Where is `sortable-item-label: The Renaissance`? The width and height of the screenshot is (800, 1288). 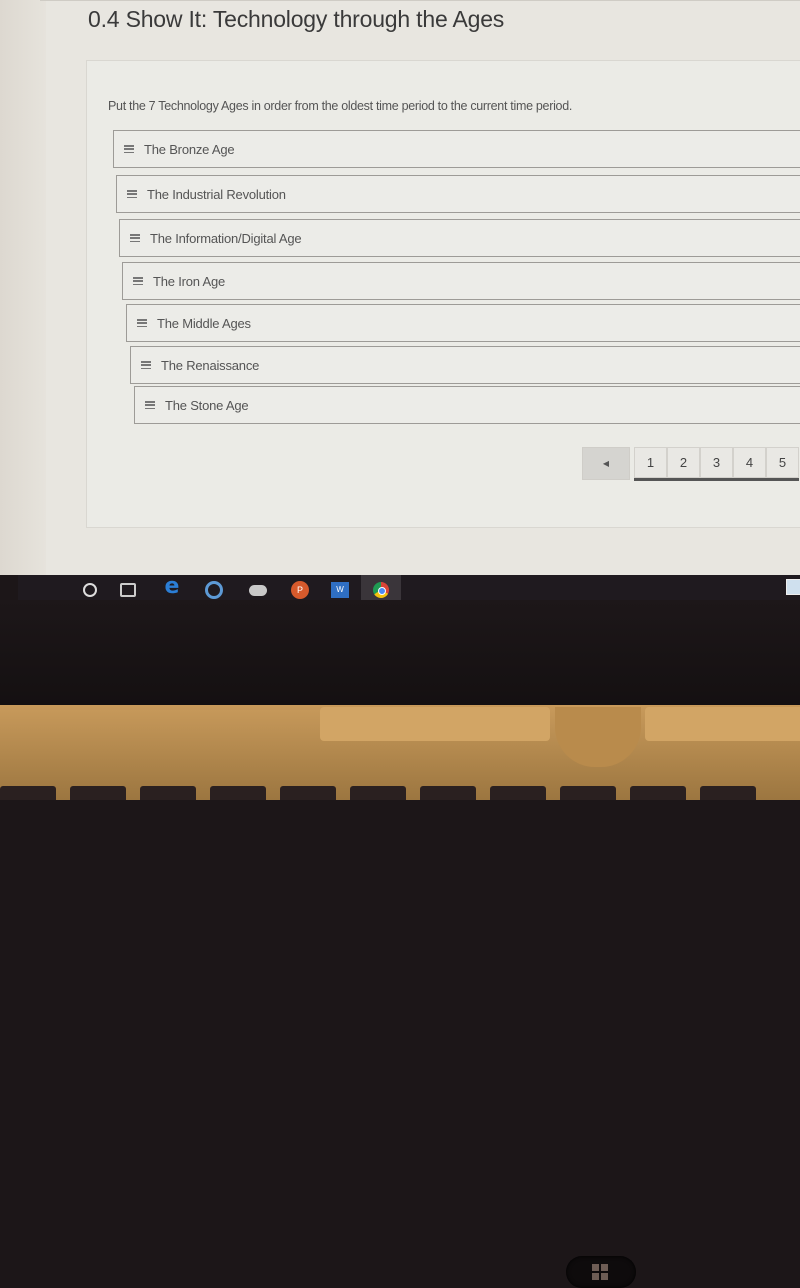 sortable-item-label: The Renaissance is located at coordinates (210, 365).